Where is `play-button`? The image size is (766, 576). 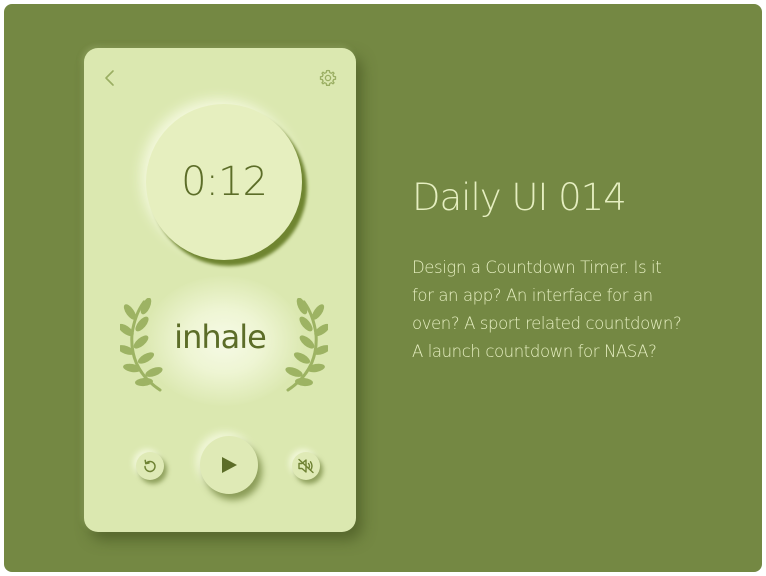
play-button is located at coordinates (229, 465).